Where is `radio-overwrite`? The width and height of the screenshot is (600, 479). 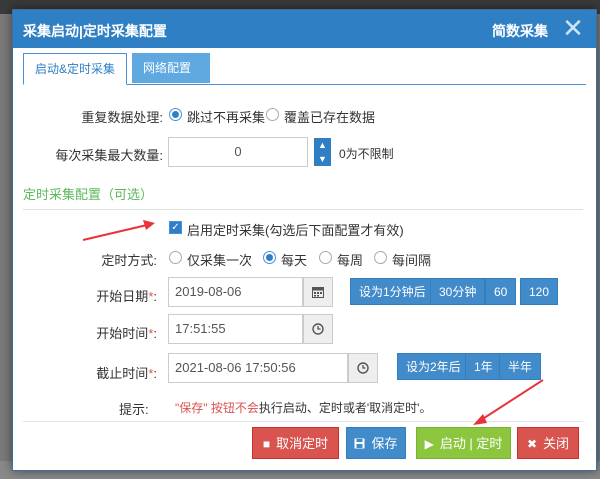 radio-overwrite is located at coordinates (272, 114).